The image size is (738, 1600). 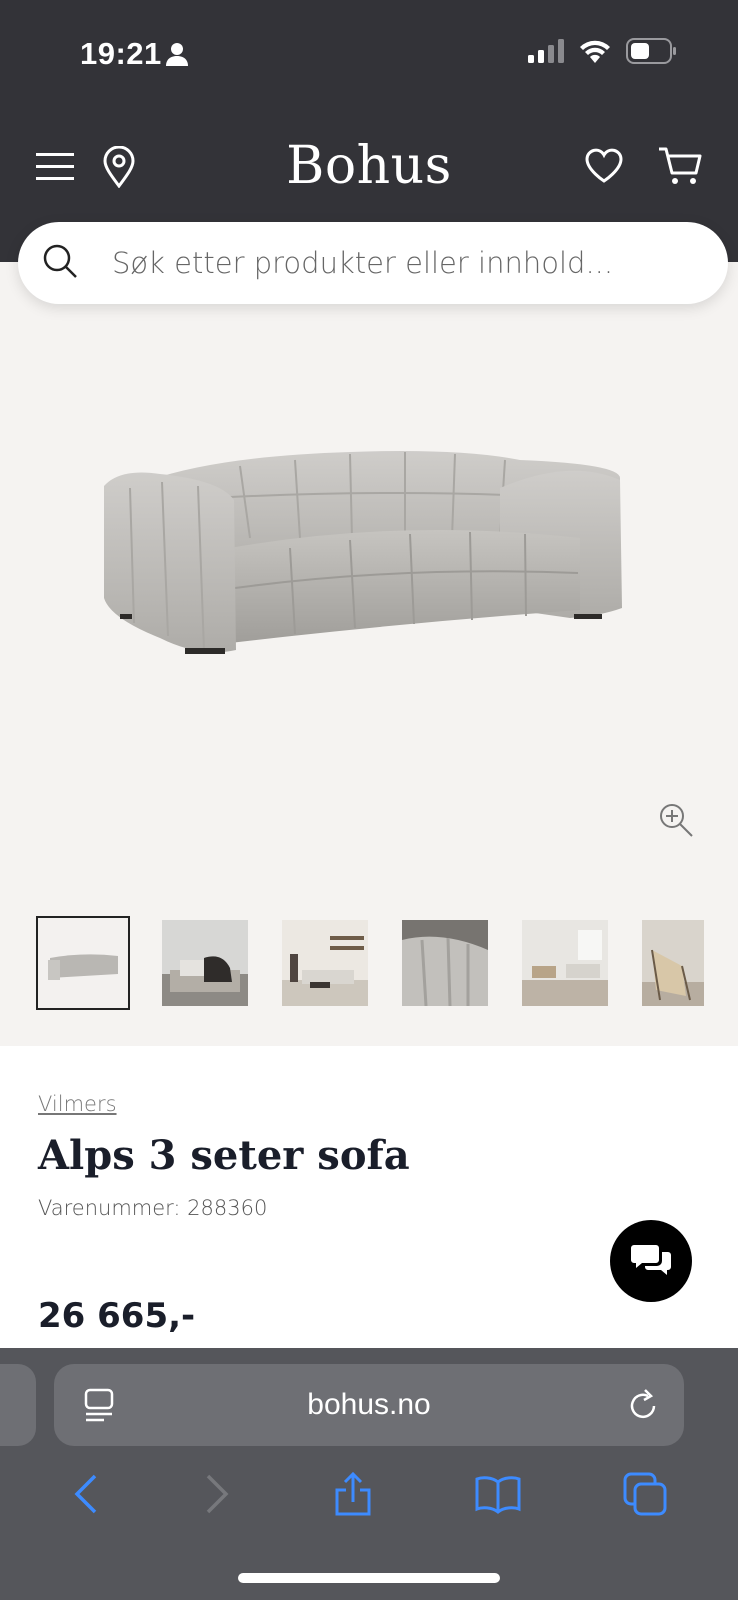 What do you see at coordinates (392, 263) in the screenshot?
I see `search-input` at bounding box center [392, 263].